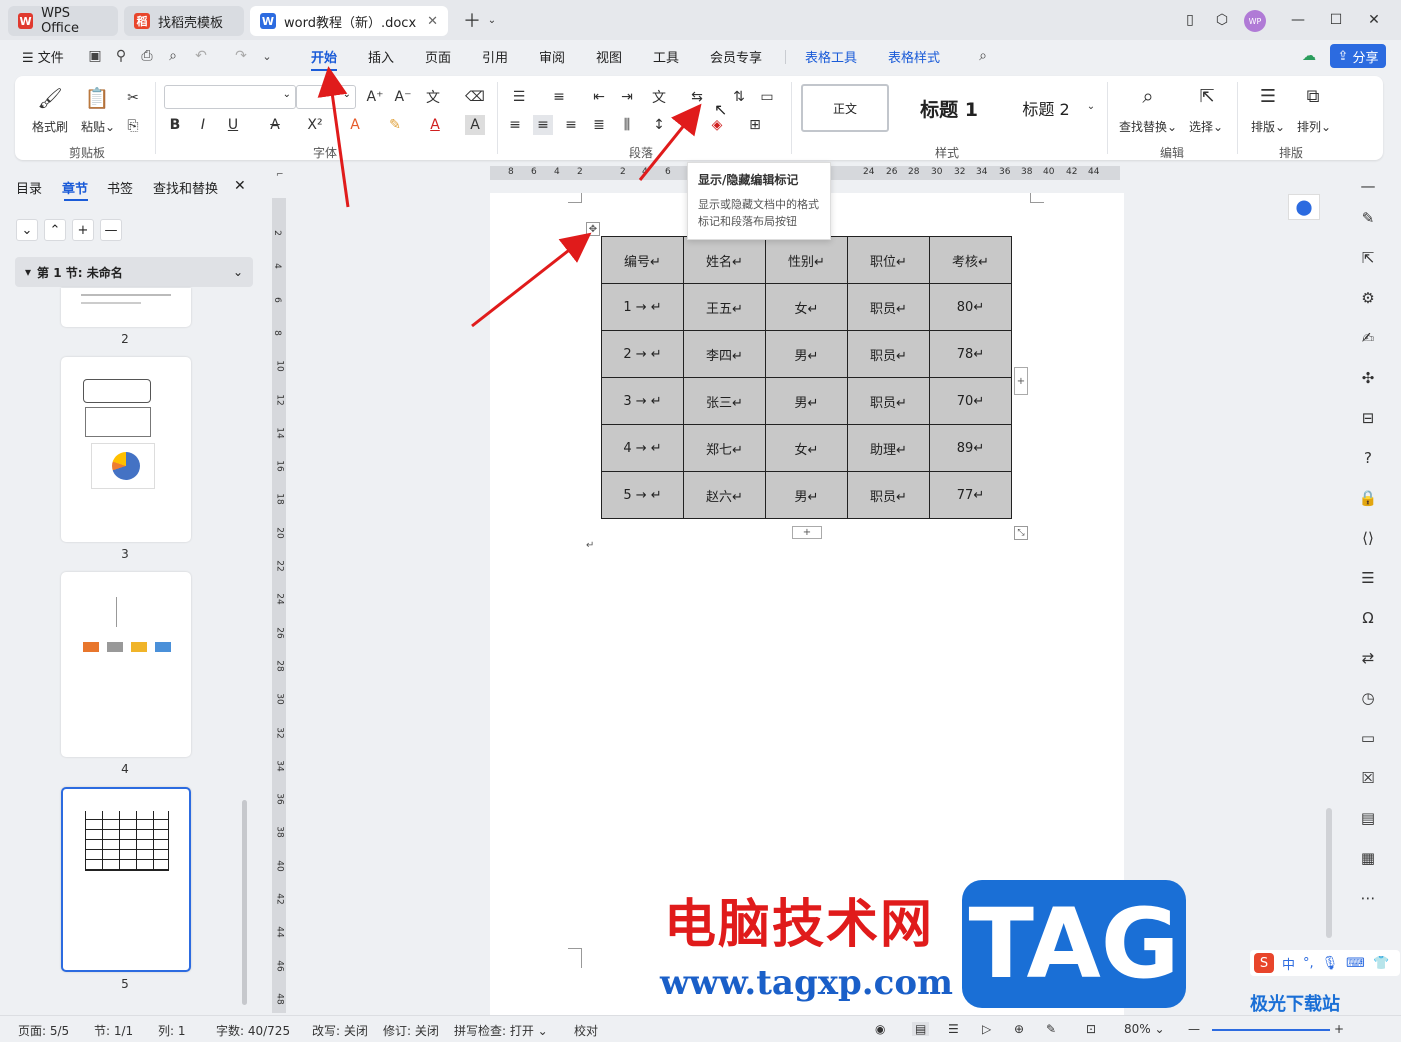  What do you see at coordinates (333, 137) in the screenshot?
I see `arrow-to-home-tab` at bounding box center [333, 137].